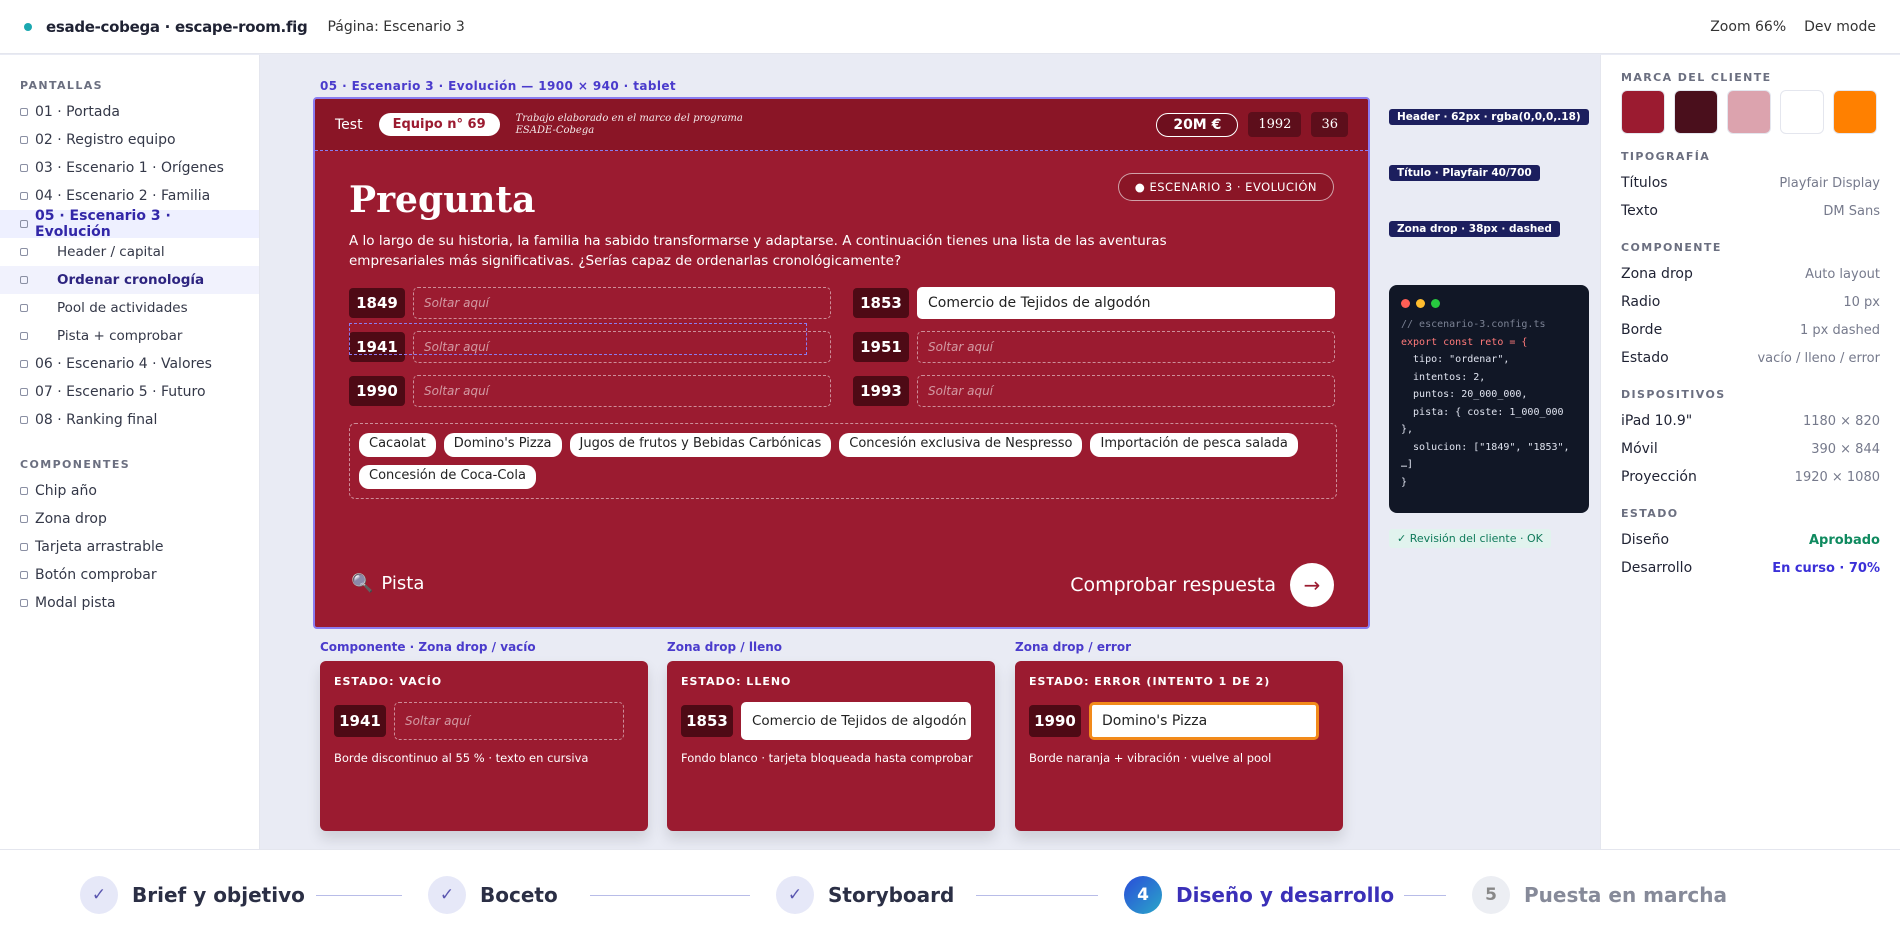  Describe the element at coordinates (387, 583) in the screenshot. I see `hint-button: 🔍 Pista` at that location.